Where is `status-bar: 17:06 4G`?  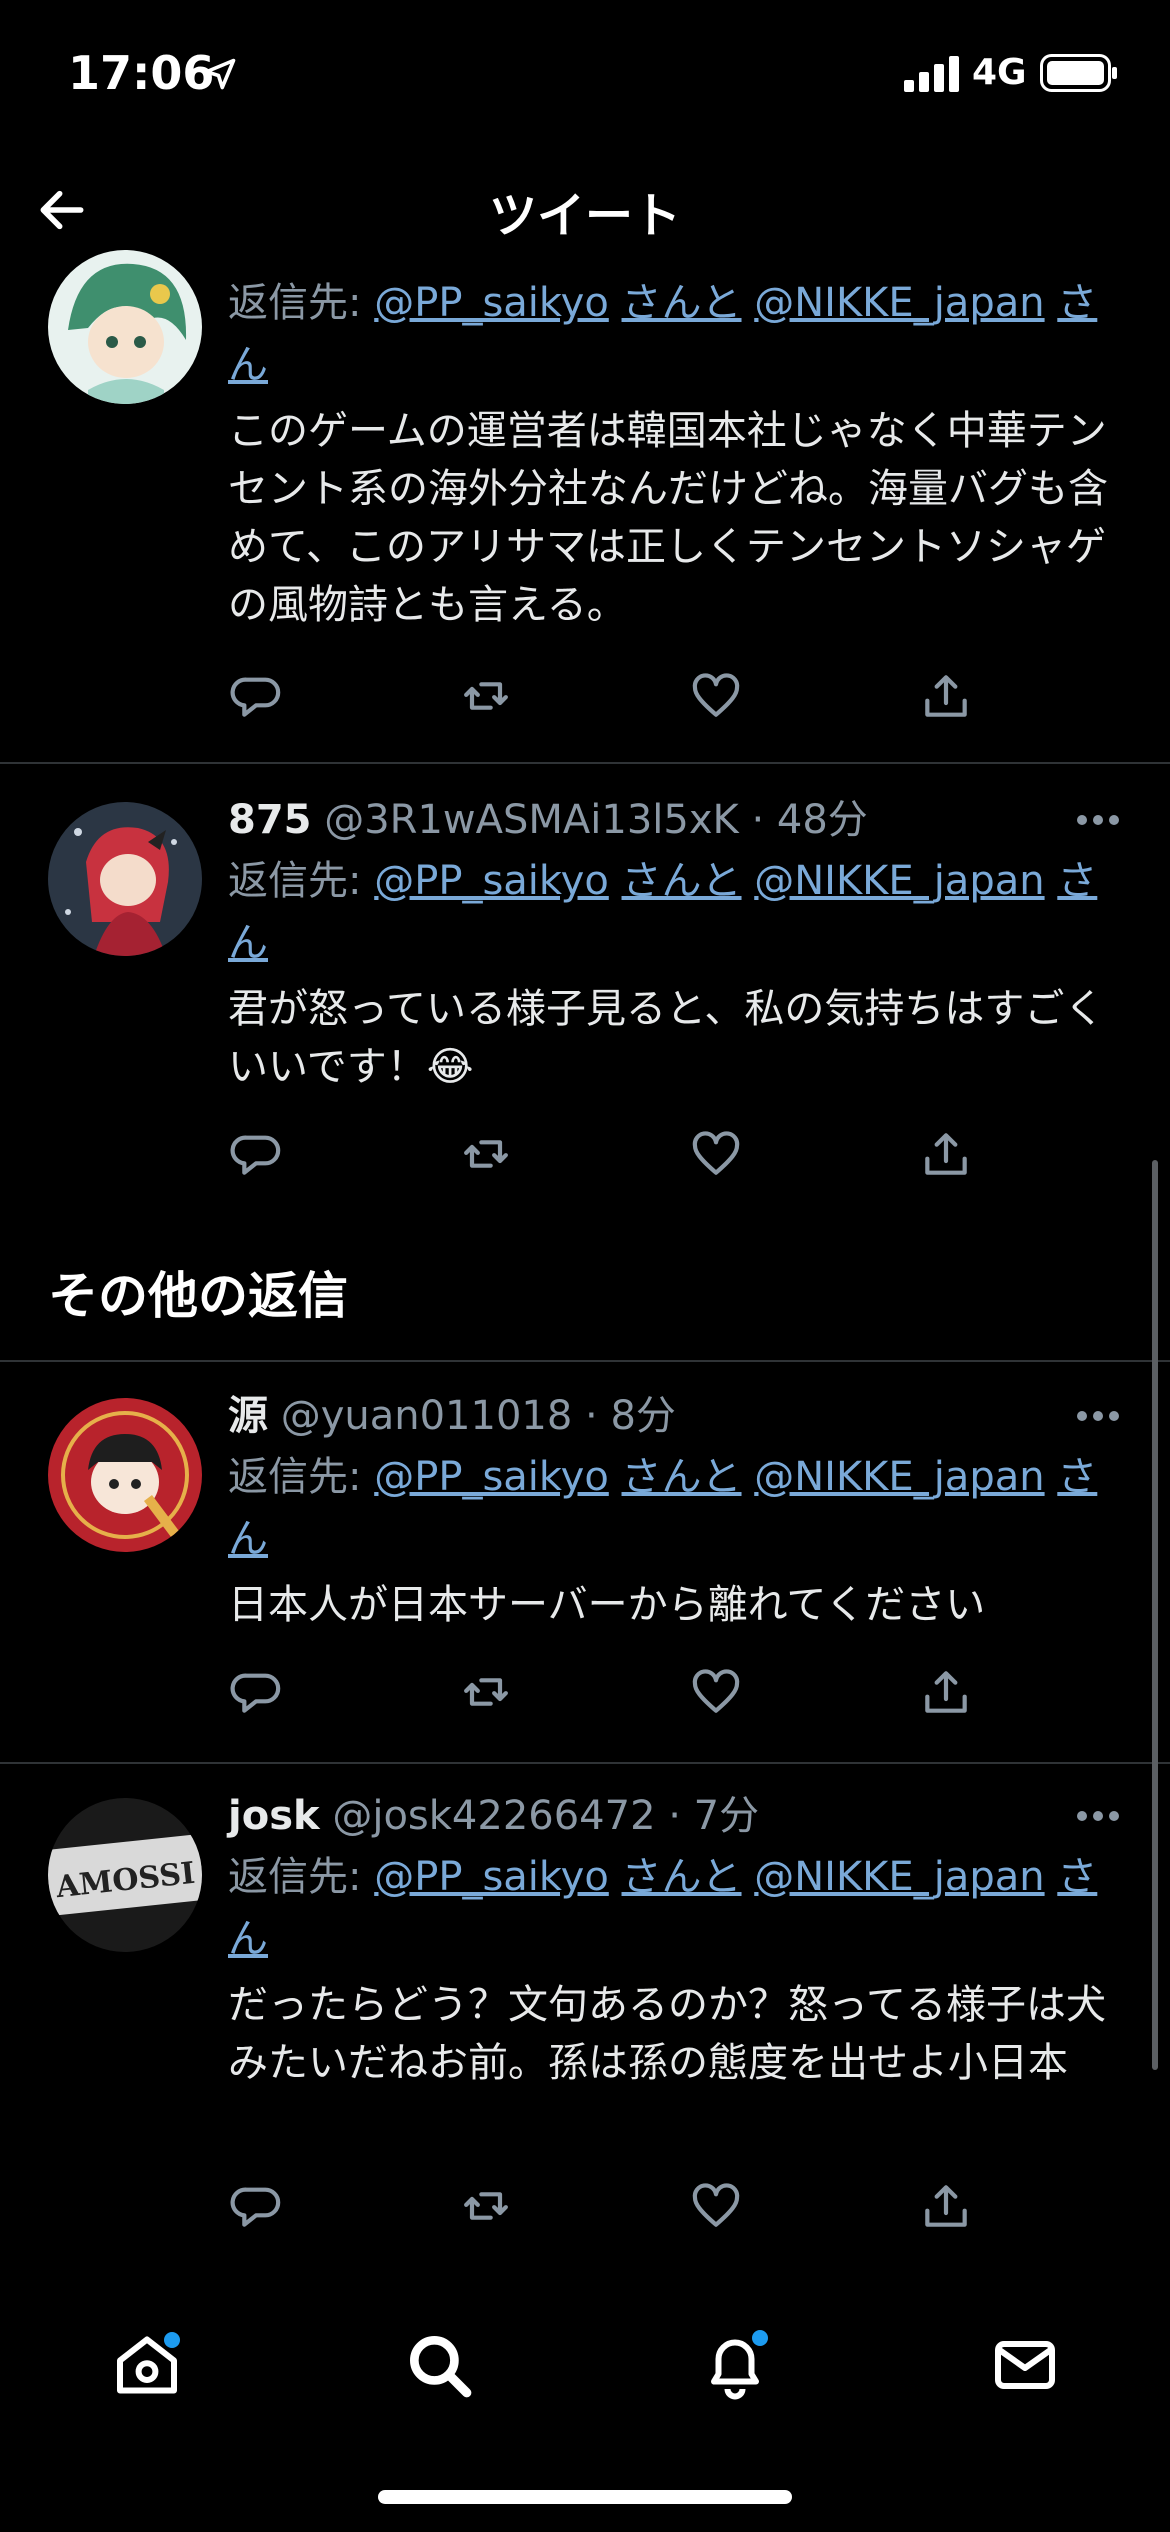
status-bar: 17:06 4G is located at coordinates (585, 75).